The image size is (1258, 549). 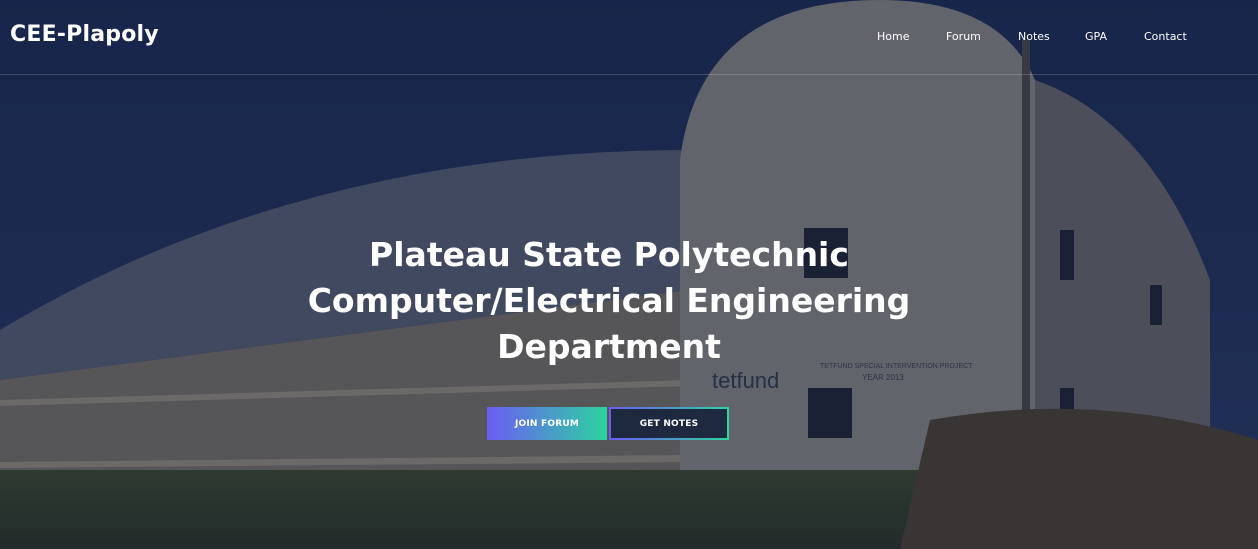 What do you see at coordinates (1165, 36) in the screenshot?
I see `nav-link-contact: Contact` at bounding box center [1165, 36].